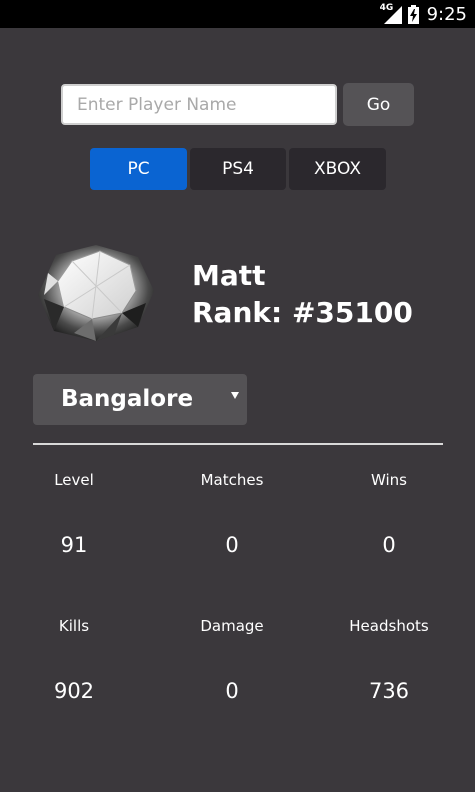  Describe the element at coordinates (232, 691) in the screenshot. I see `stat-value-damage: 0` at that location.